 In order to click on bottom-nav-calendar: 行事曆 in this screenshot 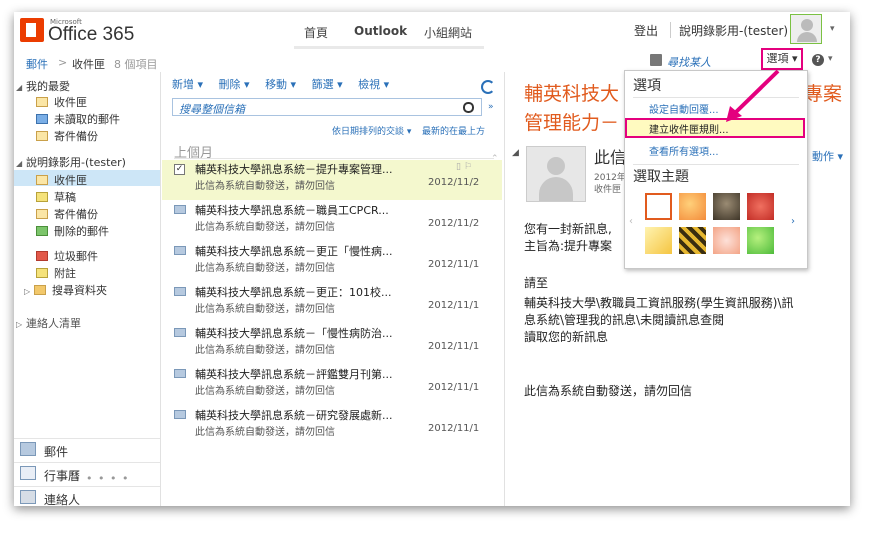, I will do `click(87, 473)`.